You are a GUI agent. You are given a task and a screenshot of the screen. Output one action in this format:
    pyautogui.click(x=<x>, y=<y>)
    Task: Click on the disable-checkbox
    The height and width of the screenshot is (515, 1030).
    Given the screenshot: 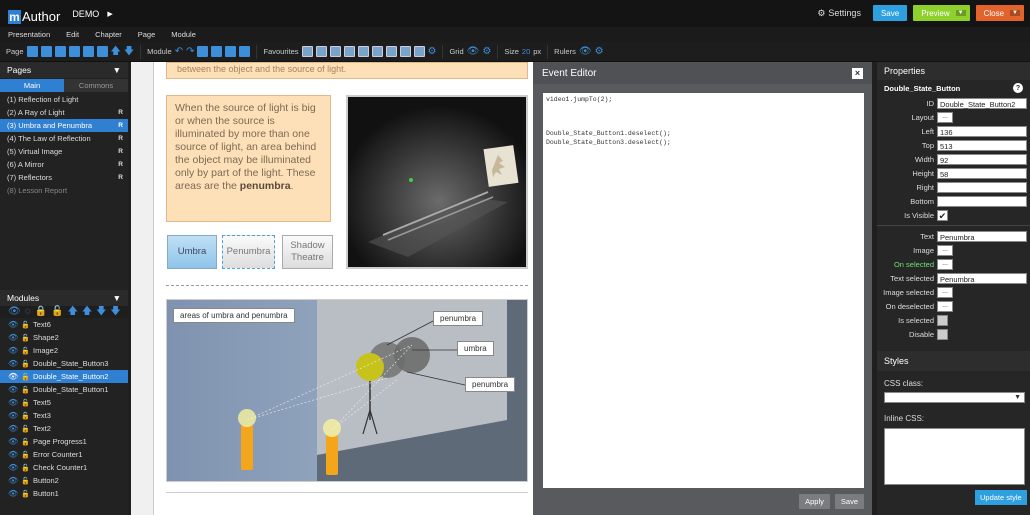 What is the action you would take?
    pyautogui.click(x=942, y=334)
    